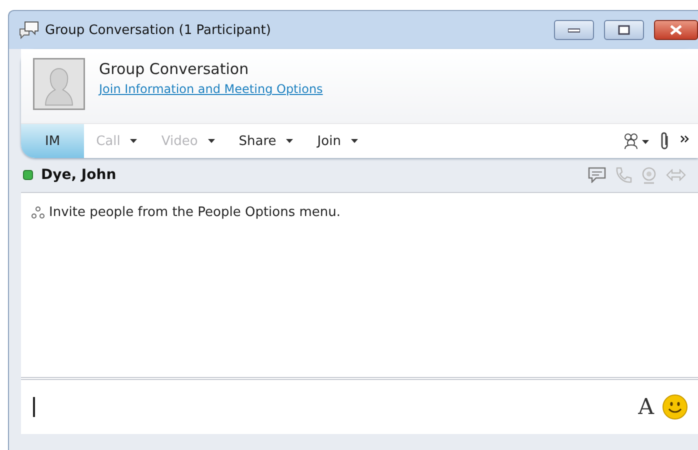  Describe the element at coordinates (29, 30) in the screenshot. I see `chat-bubbles-icon` at that location.